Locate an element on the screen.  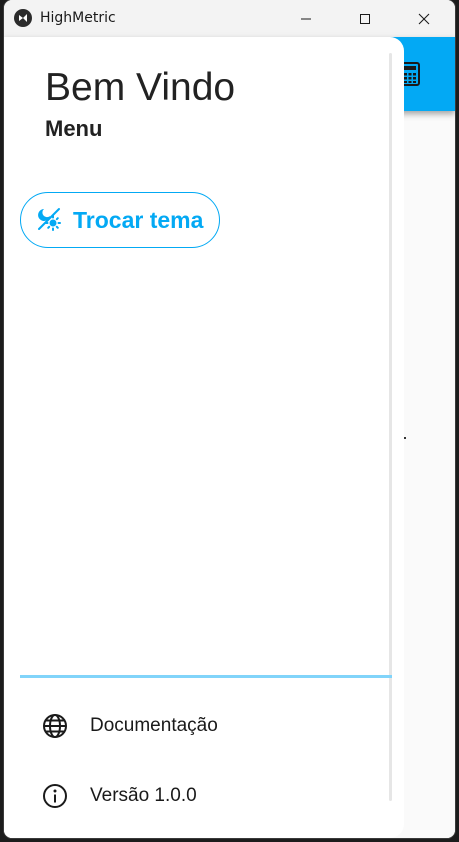
globe-icon is located at coordinates (55, 726).